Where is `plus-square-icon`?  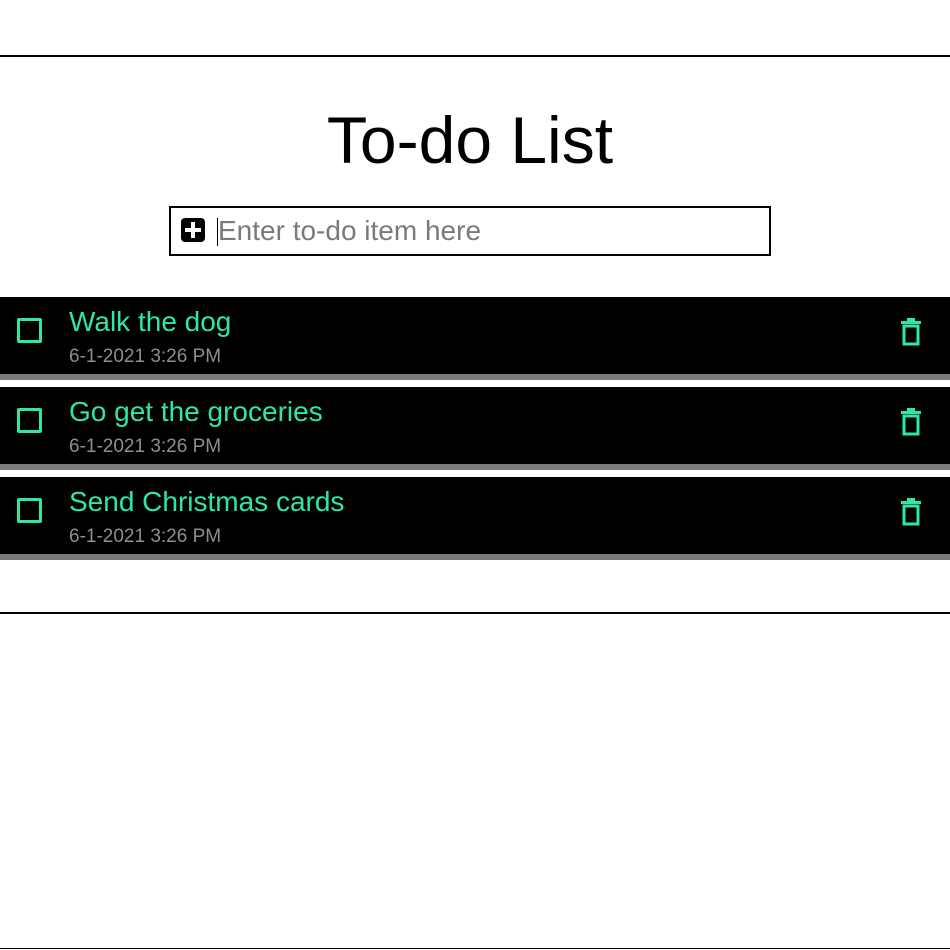
plus-square-icon is located at coordinates (193, 230).